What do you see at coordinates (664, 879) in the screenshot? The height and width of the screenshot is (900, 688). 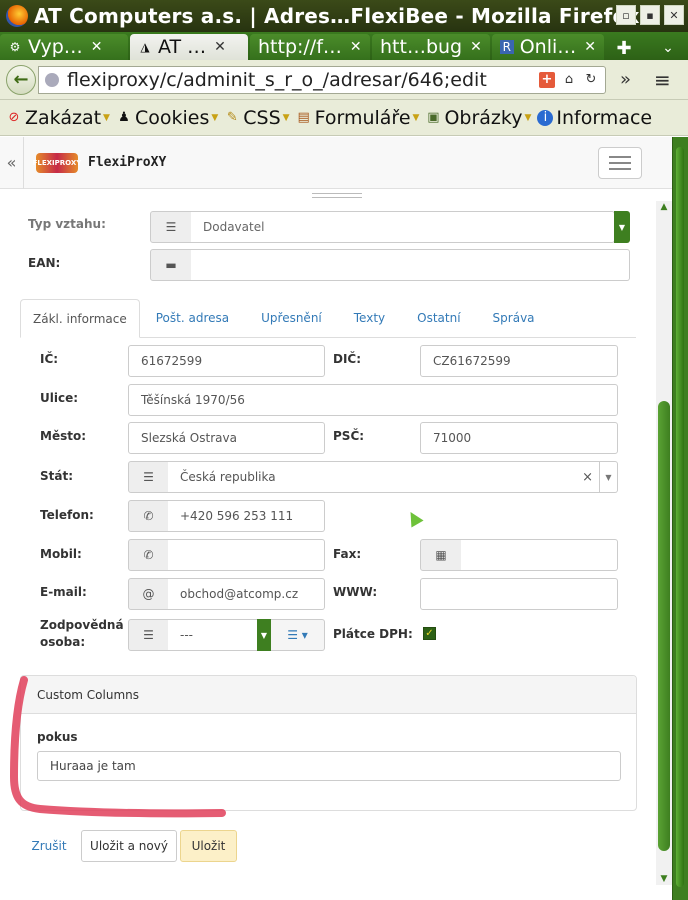 I see `scroll-down-icon: ▼` at bounding box center [664, 879].